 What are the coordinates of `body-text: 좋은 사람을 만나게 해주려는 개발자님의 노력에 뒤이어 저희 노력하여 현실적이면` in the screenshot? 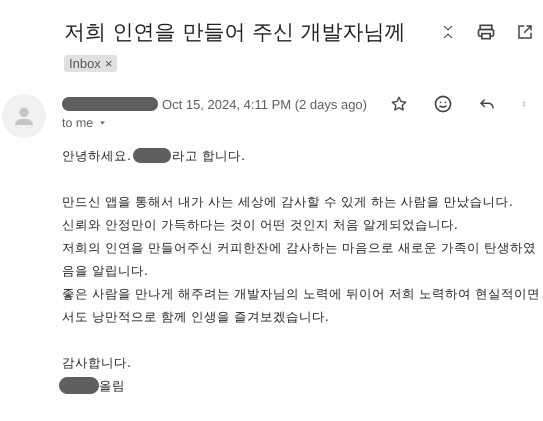 It's located at (301, 294).